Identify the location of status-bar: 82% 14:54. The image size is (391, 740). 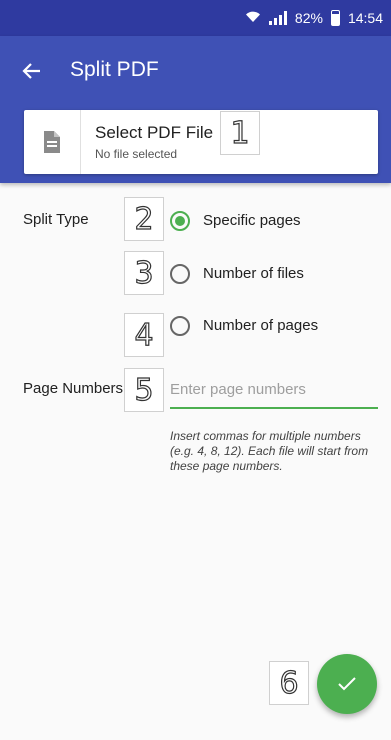
(195, 18).